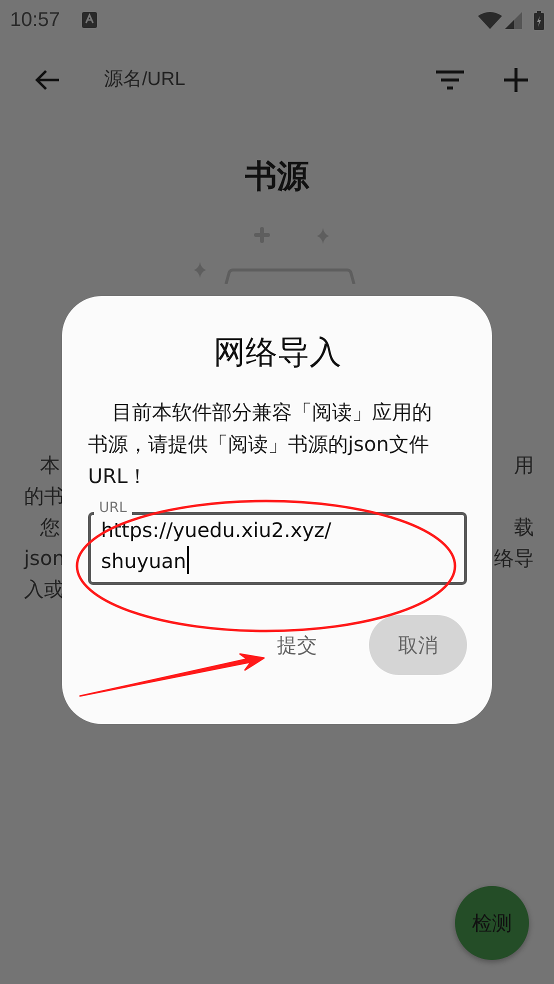  I want to click on page-title: 书源, so click(277, 176).